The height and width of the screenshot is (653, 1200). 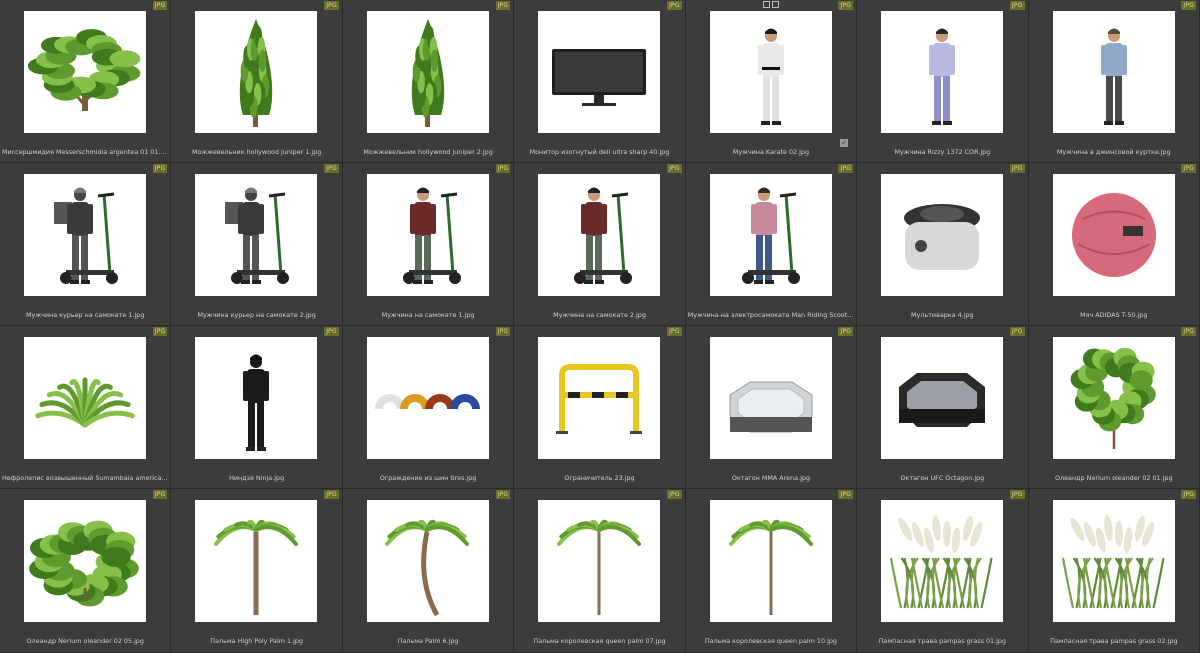 I want to click on thumbnail-item: JPG Можжевельник hollywood juniper 1.jpg, so click(x=257, y=81).